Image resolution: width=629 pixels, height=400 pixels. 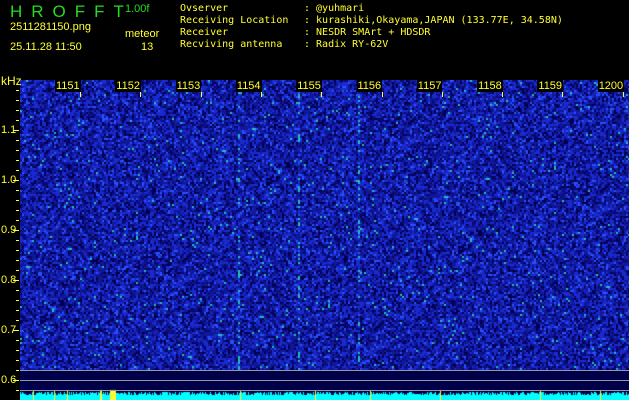 I want to click on info-row-antenna: Recviving antenna : Radix RY-62V, so click(x=284, y=45).